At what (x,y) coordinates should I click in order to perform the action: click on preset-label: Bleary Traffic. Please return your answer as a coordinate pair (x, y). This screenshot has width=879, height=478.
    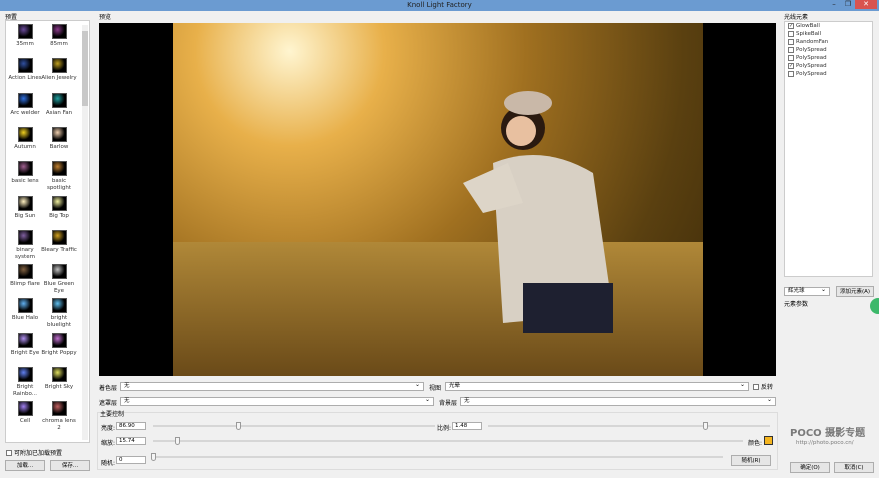
    Looking at the image, I should click on (59, 249).